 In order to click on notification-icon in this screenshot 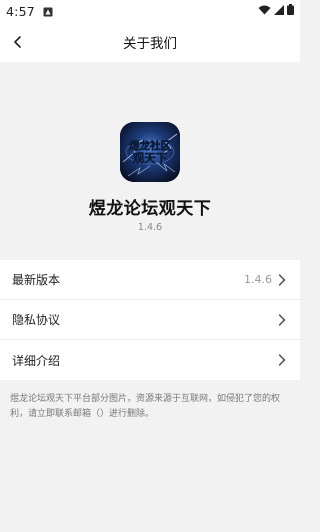, I will do `click(48, 11)`.